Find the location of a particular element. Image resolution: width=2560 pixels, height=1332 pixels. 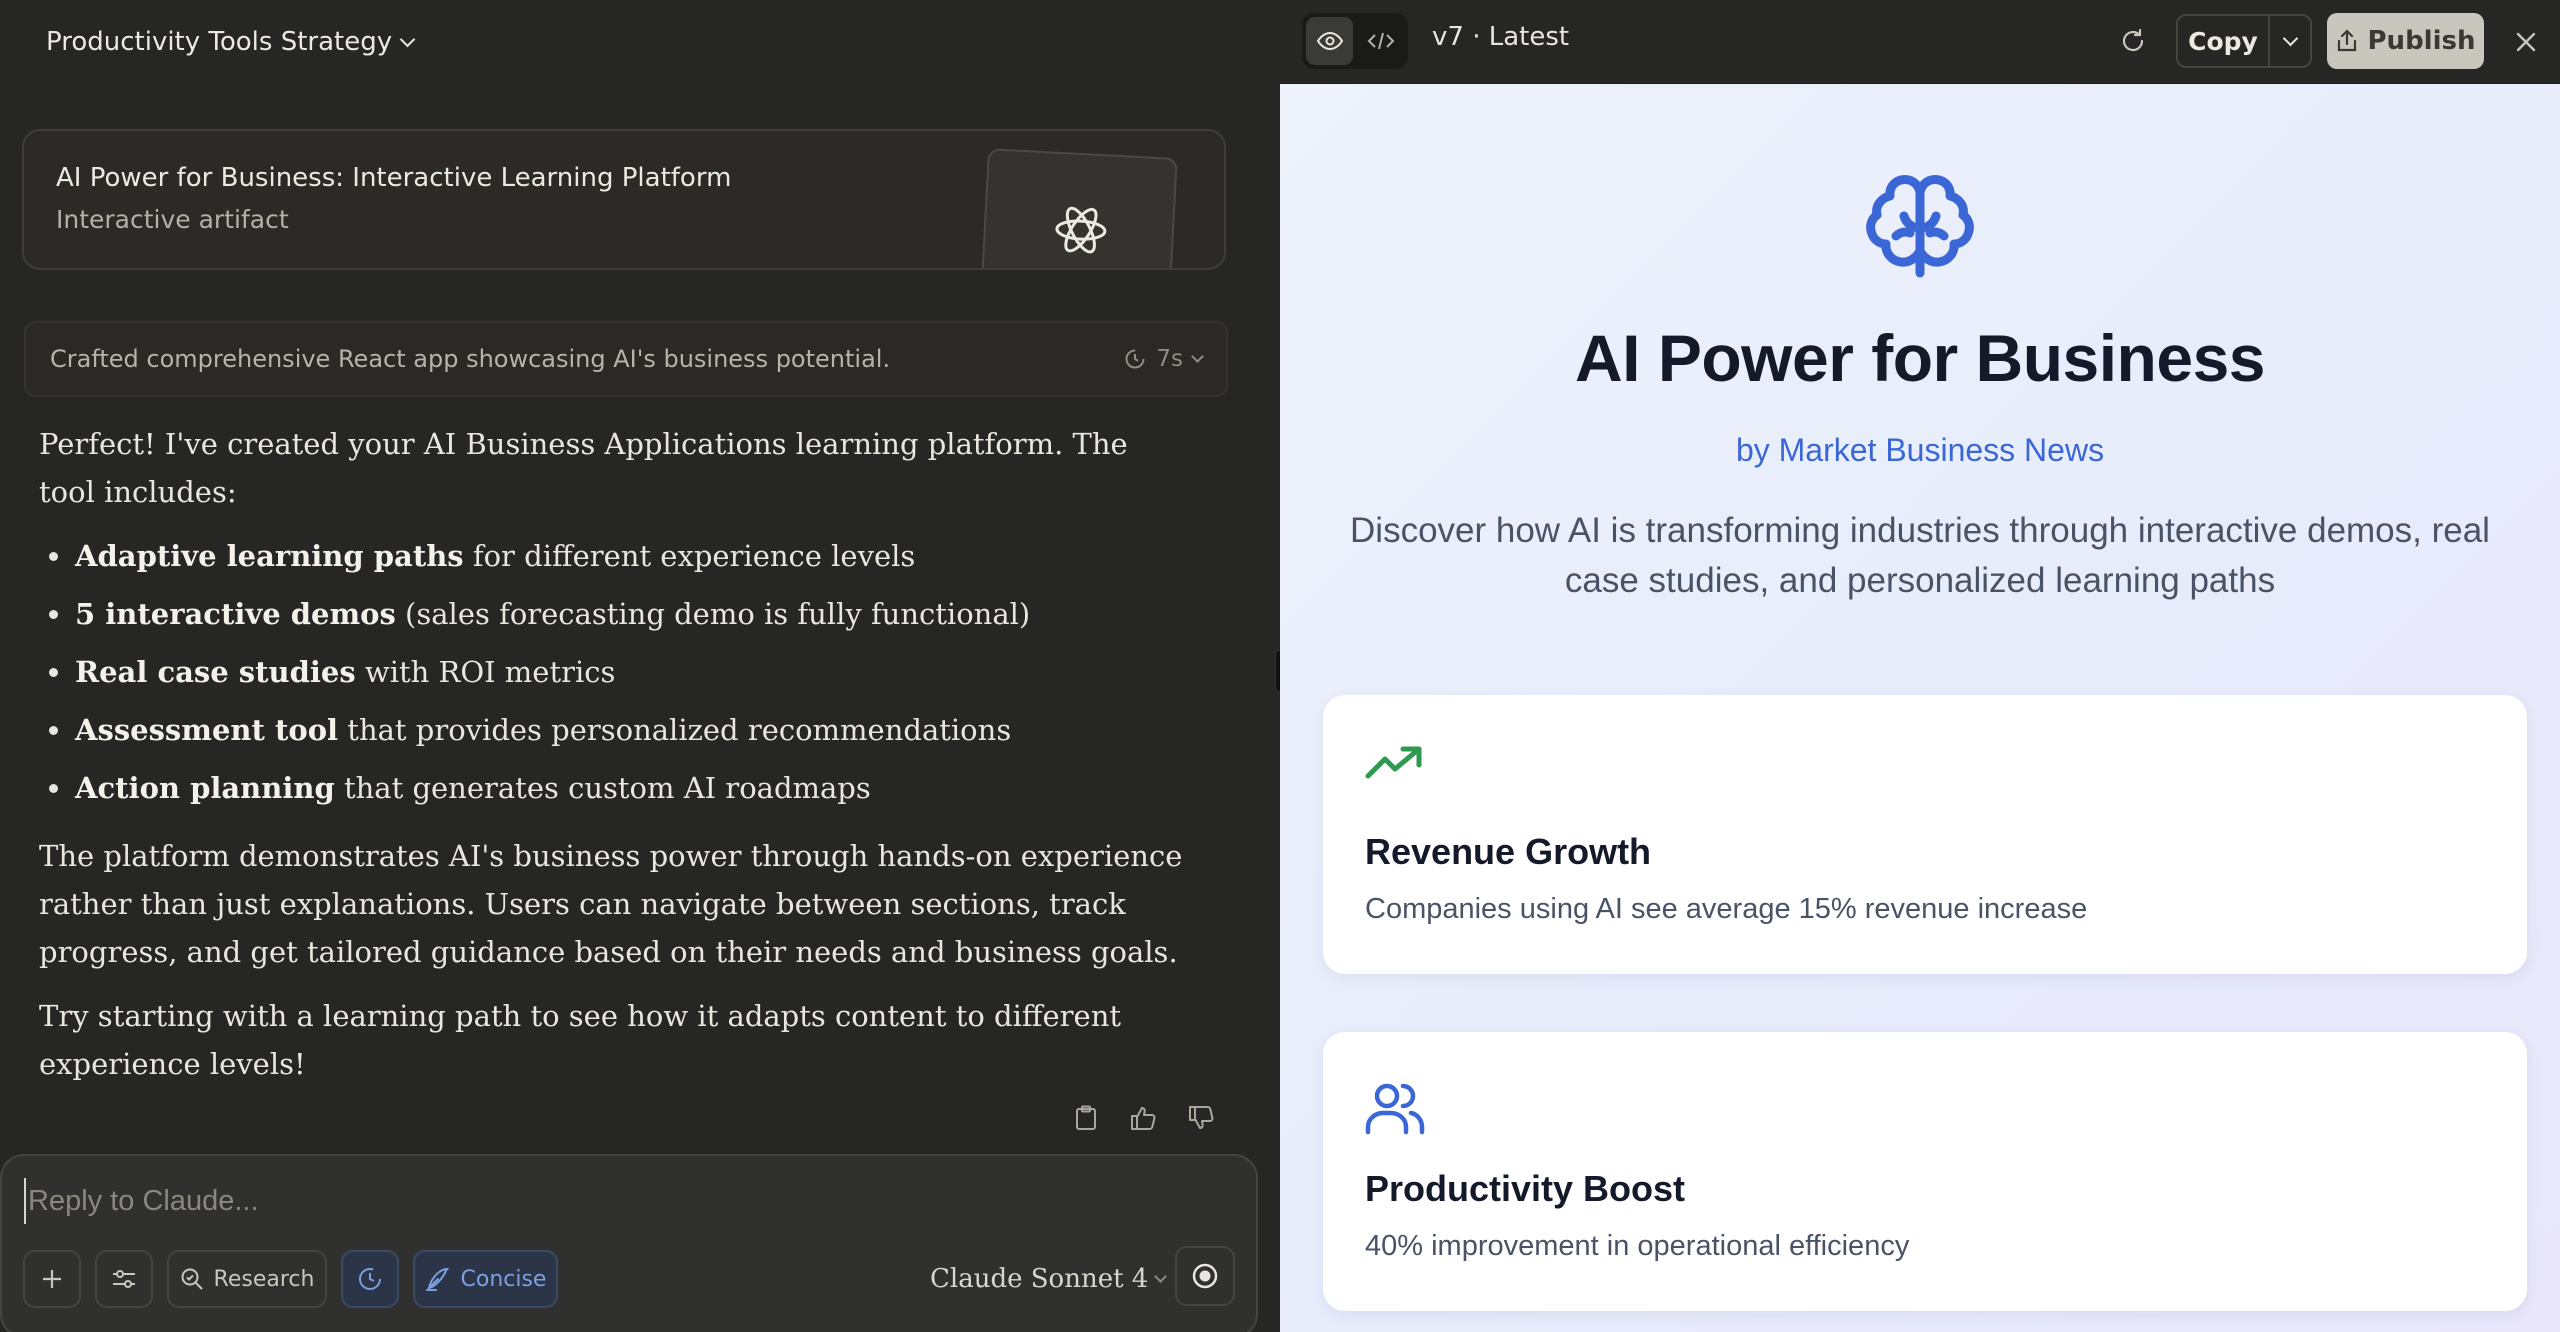

conversation-title-dropdown: Productivity Tools Strategy is located at coordinates (231, 42).